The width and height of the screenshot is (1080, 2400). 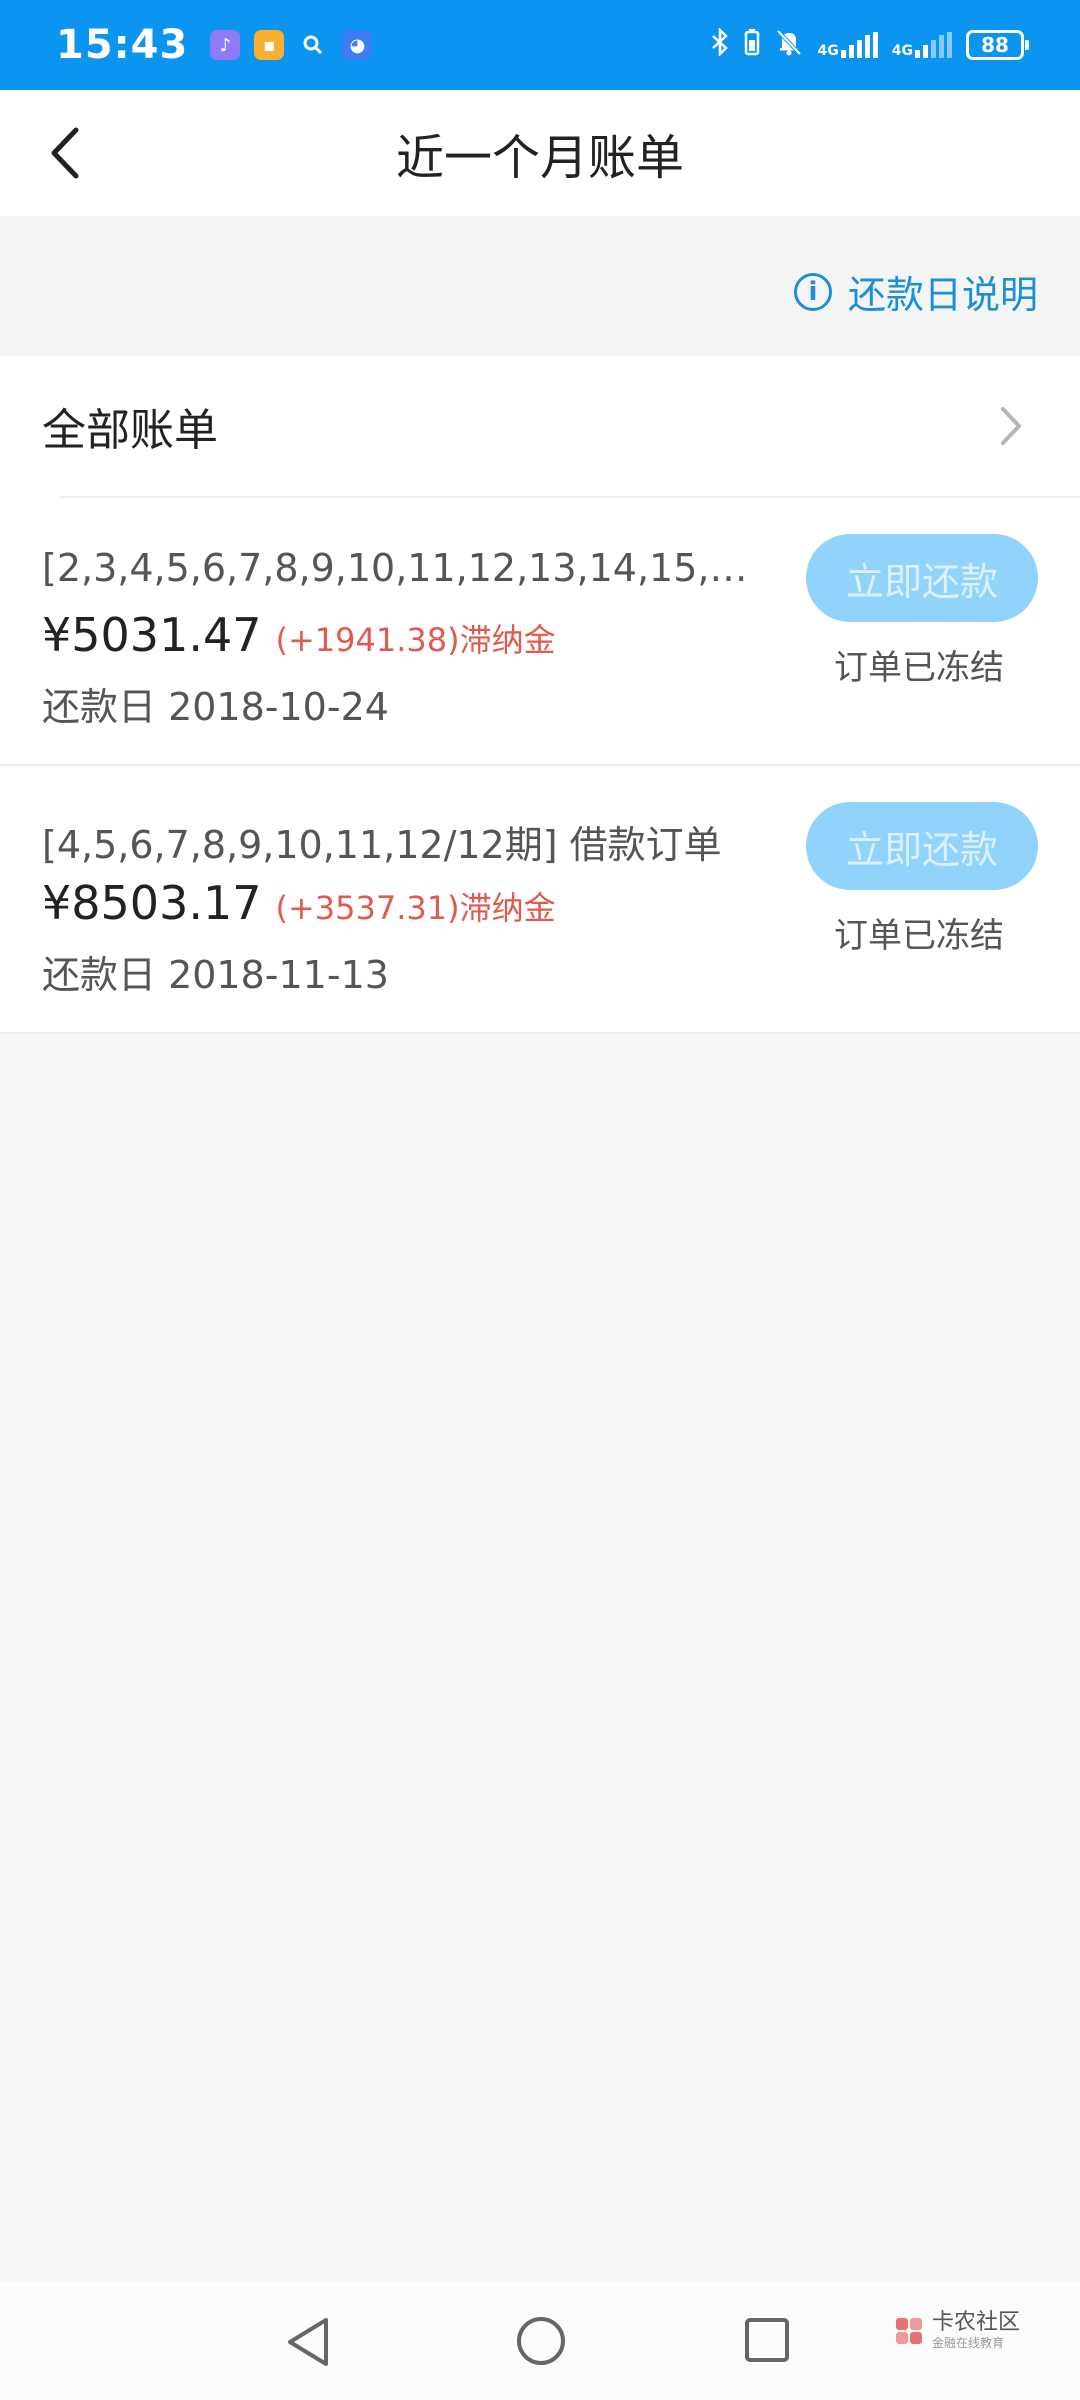 What do you see at coordinates (812, 291) in the screenshot?
I see `info-icon: i` at bounding box center [812, 291].